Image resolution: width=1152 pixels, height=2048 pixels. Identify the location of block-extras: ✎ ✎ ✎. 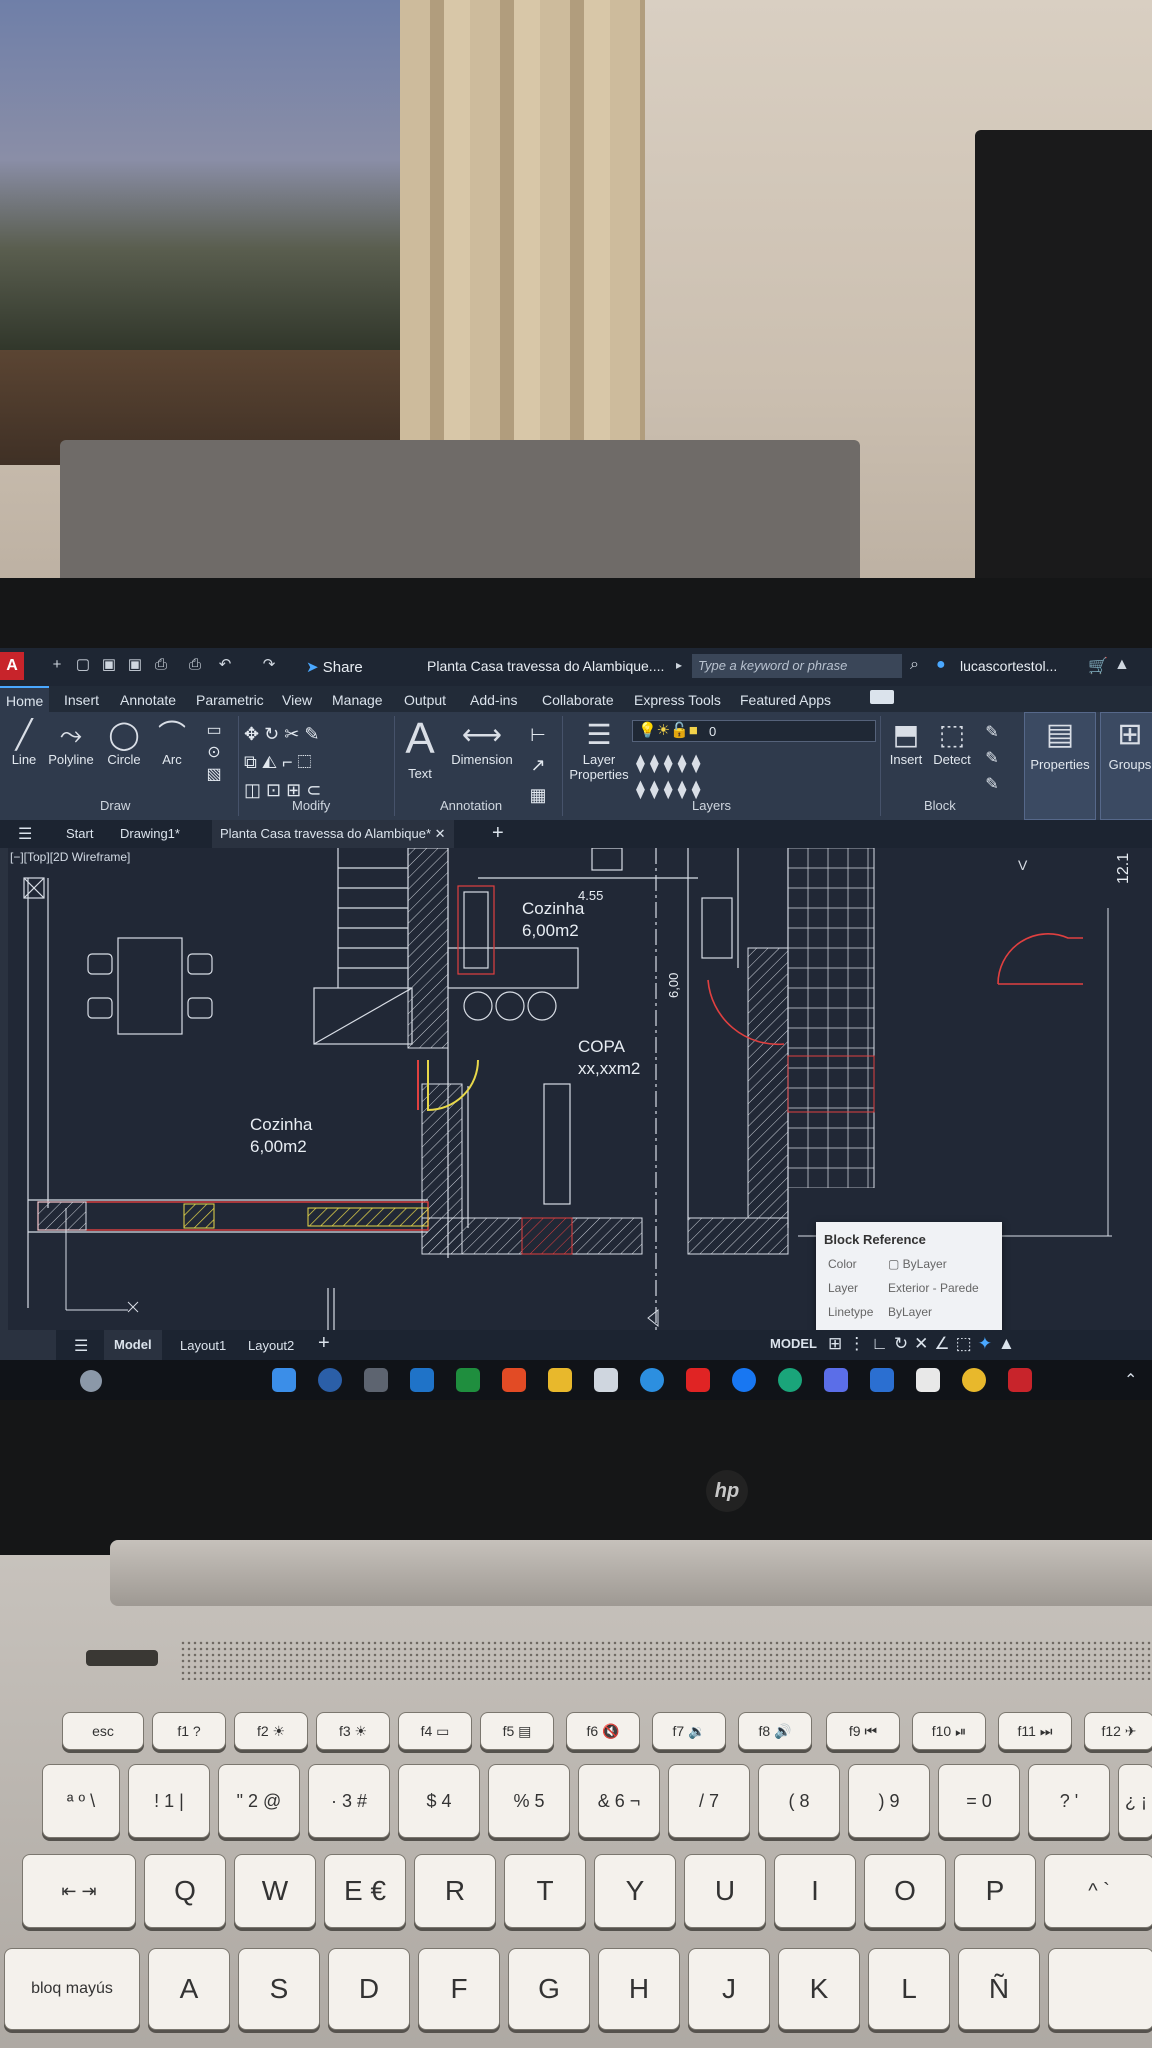
(992, 759).